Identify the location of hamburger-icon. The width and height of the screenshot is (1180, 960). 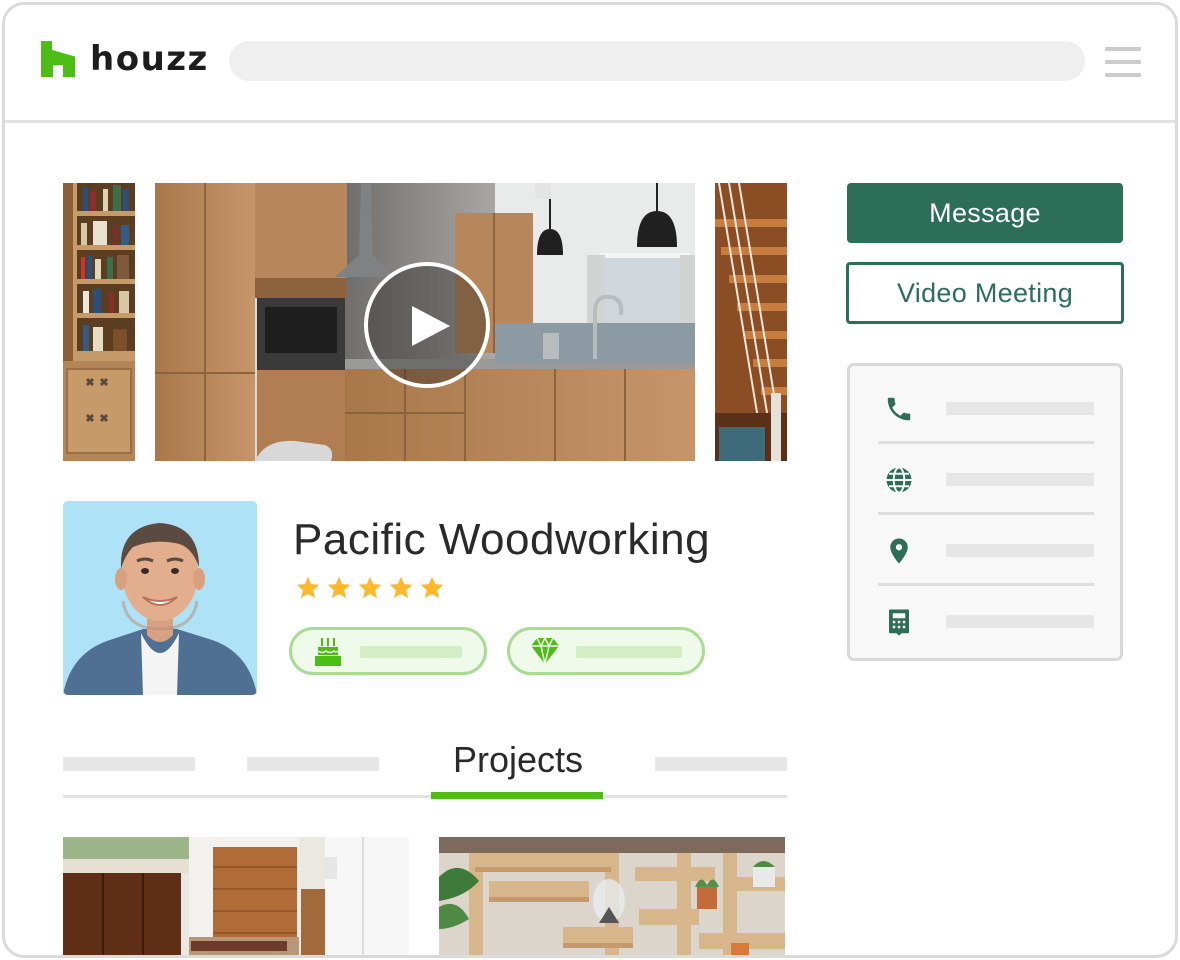
(1123, 62).